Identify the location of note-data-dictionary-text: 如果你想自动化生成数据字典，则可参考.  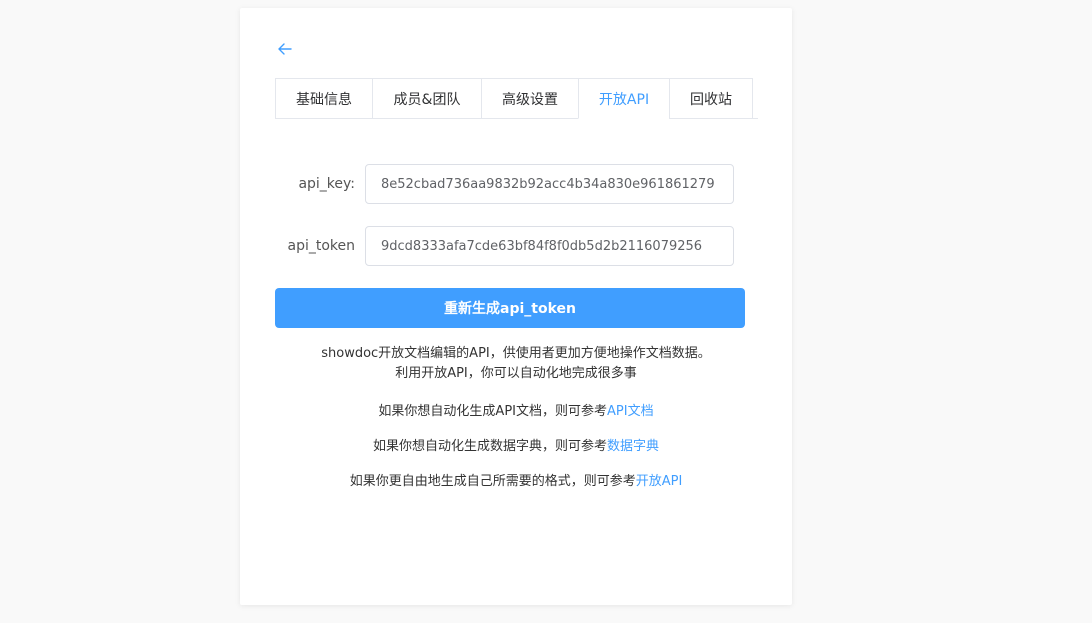
(489, 446).